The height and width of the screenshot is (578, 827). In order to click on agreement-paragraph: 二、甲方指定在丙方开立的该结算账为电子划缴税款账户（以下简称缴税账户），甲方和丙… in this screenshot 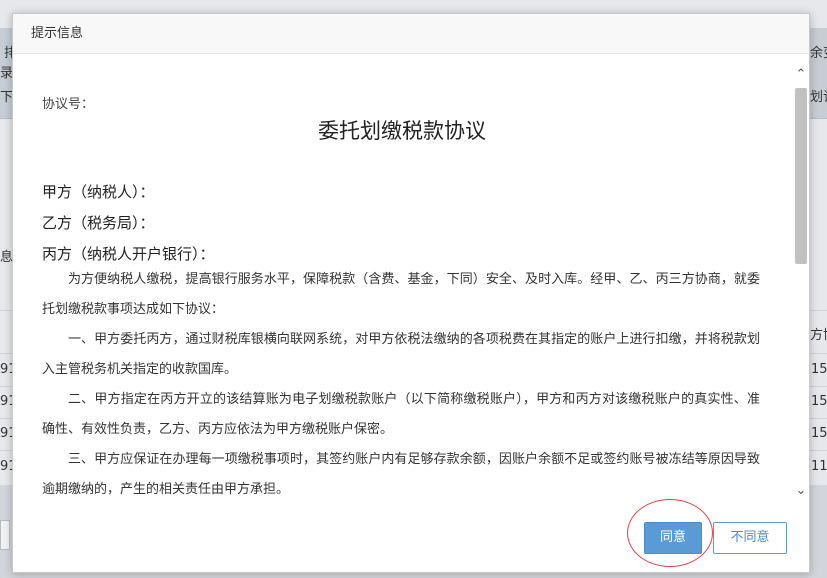, I will do `click(401, 414)`.